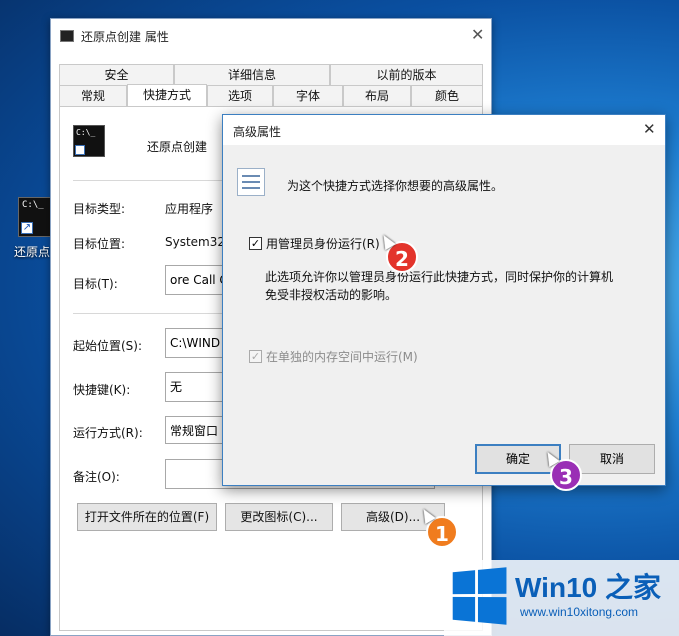 The height and width of the screenshot is (636, 679). I want to click on tab-colors: 颜色, so click(447, 95).